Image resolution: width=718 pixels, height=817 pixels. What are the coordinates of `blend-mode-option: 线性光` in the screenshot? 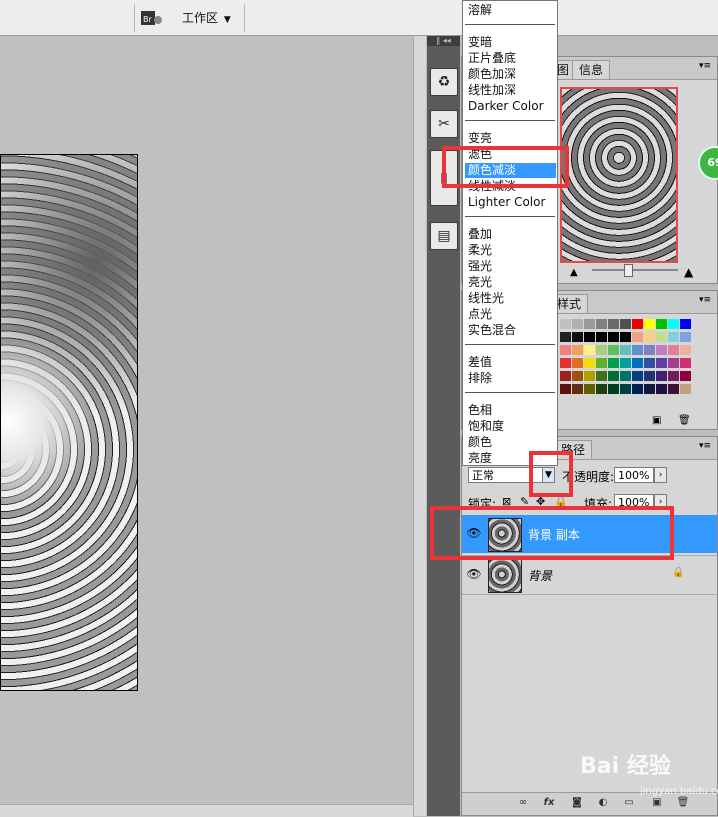 It's located at (486, 298).